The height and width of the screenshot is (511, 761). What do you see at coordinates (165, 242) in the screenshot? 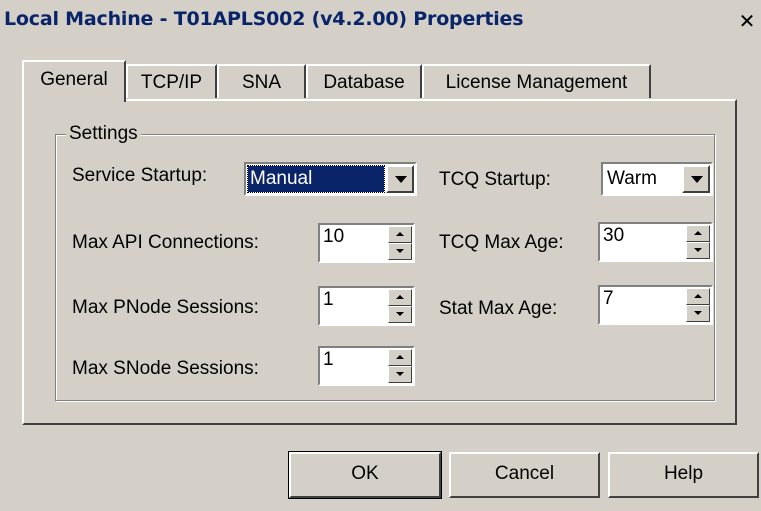
I see `max-api-connections-label: Max API Connections:` at bounding box center [165, 242].